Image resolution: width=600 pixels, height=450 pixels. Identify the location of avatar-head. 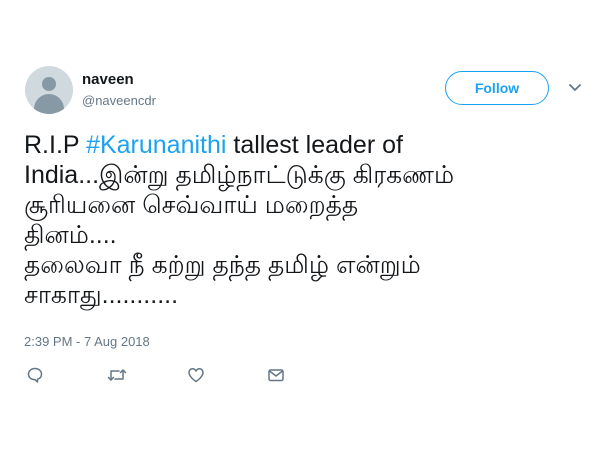
(49, 84).